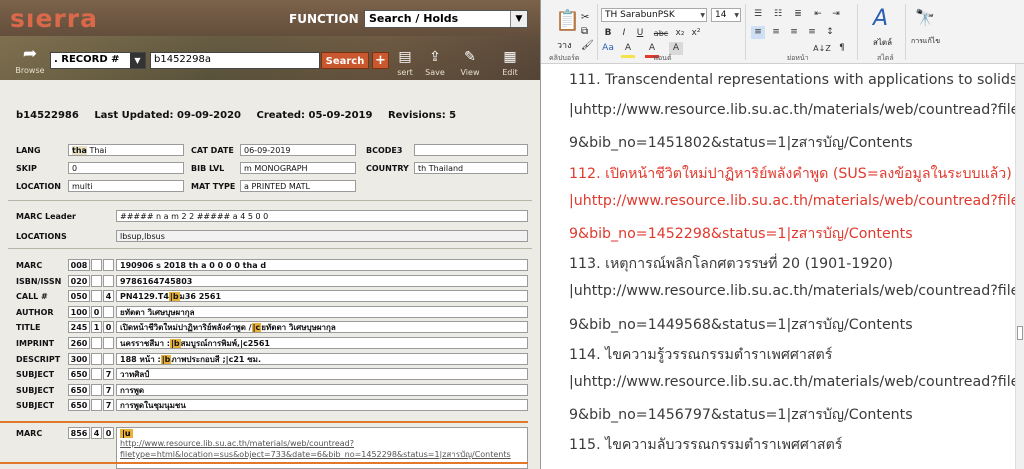 Image resolution: width=1024 pixels, height=469 pixels. Describe the element at coordinates (108, 296) in the screenshot. I see `marc-indicator-2: 4` at that location.